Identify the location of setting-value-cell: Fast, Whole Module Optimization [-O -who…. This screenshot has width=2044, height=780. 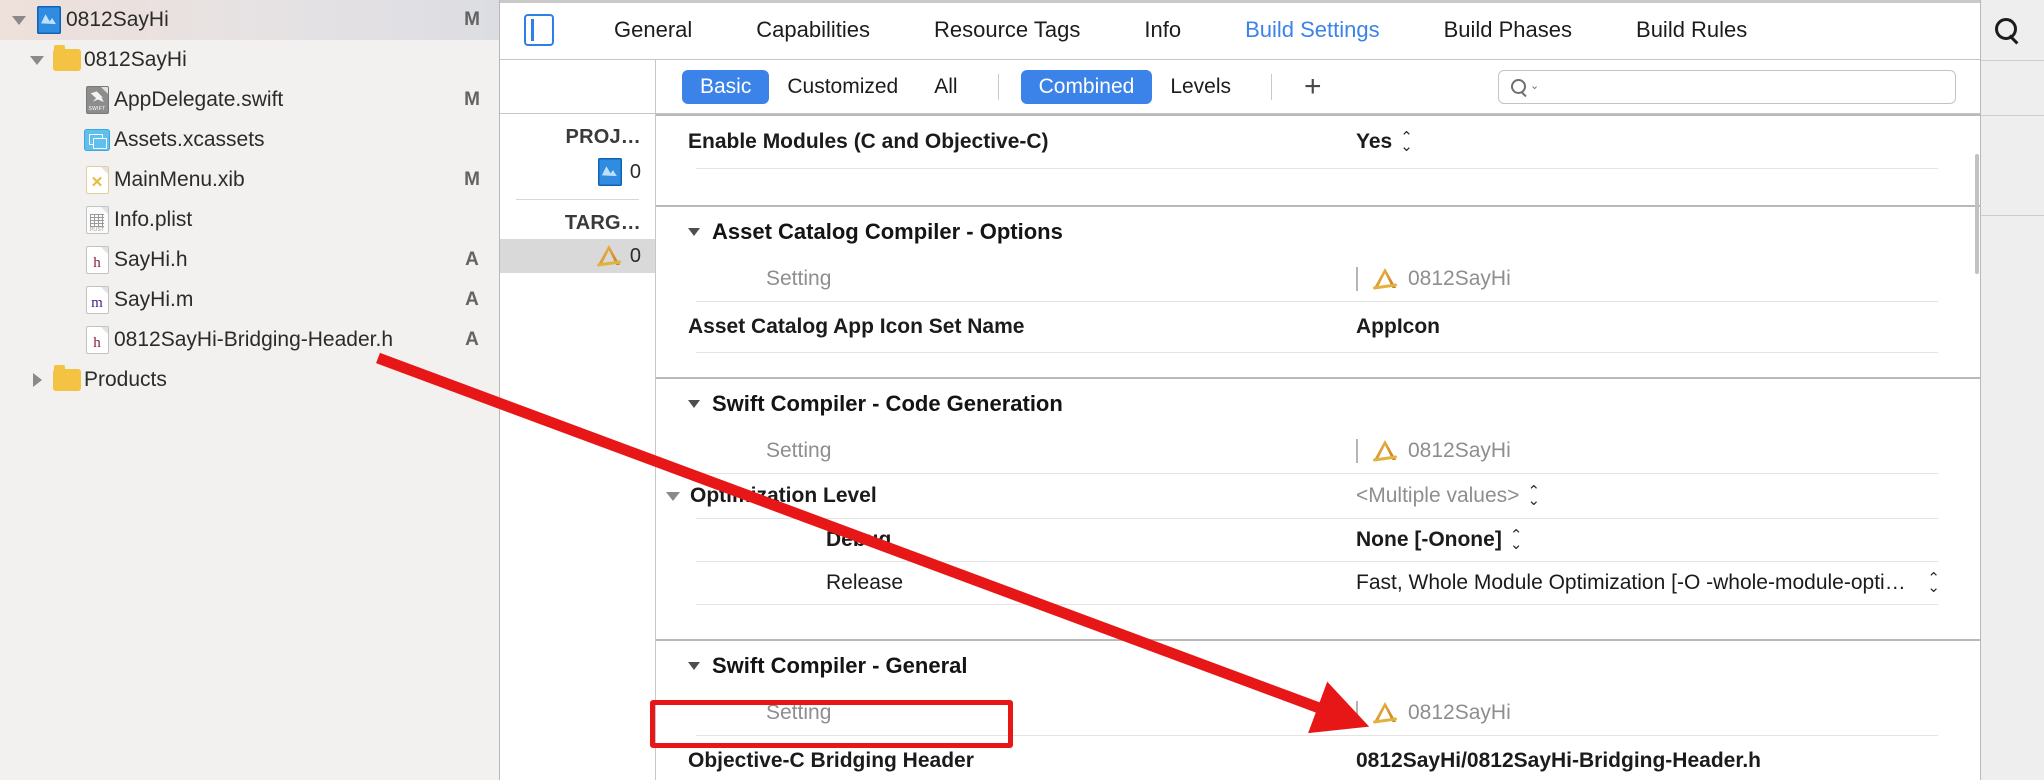
(1668, 582).